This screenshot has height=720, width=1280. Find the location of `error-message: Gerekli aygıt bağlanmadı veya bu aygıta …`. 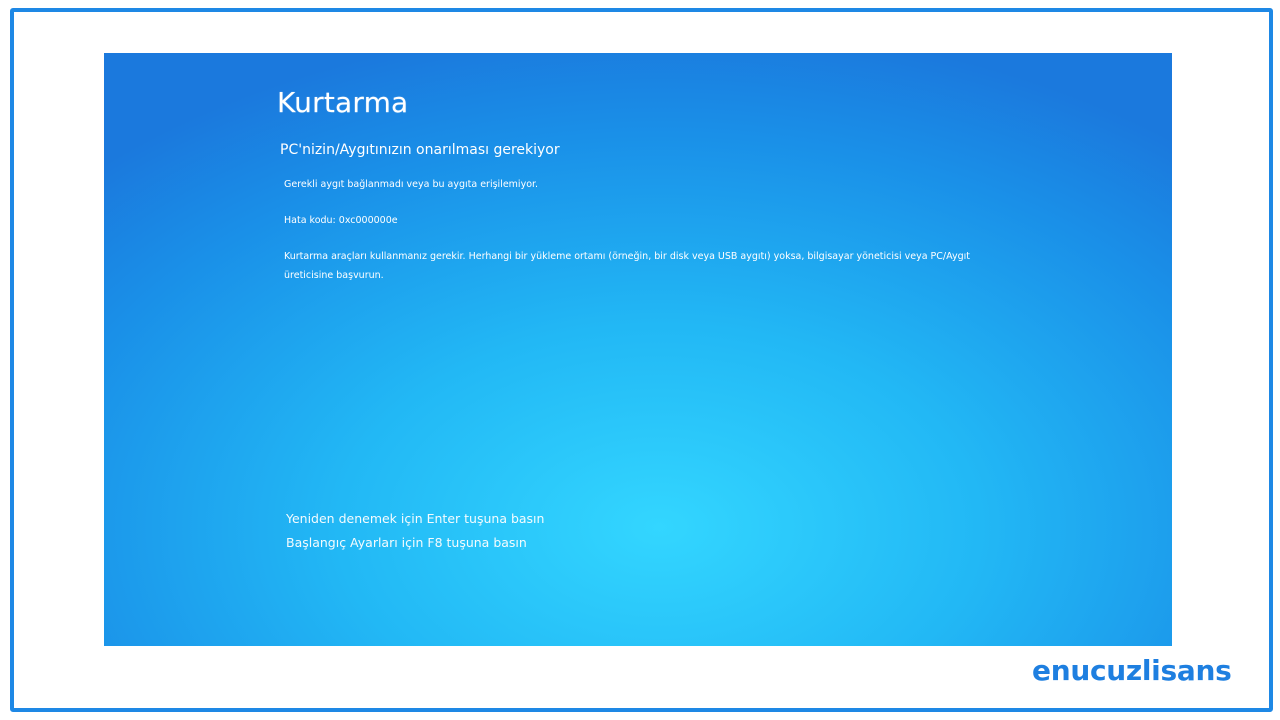

error-message: Gerekli aygıt bağlanmadı veya bu aygıta … is located at coordinates (411, 184).